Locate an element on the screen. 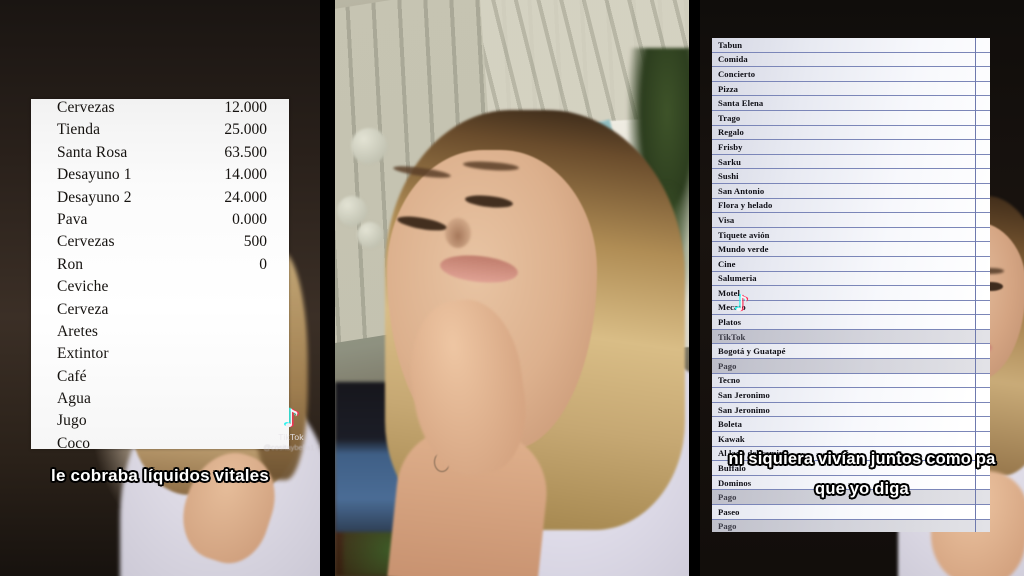 The width and height of the screenshot is (1024, 576). sheet-row: Regalo is located at coordinates (851, 133).